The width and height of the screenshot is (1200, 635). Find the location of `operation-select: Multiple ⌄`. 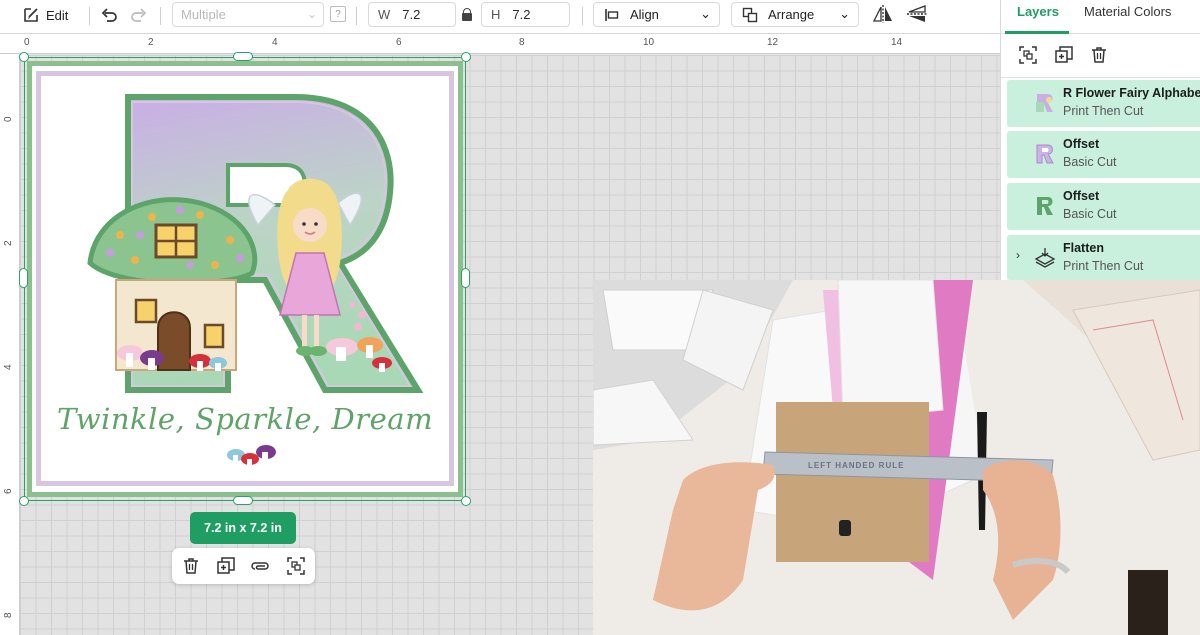

operation-select: Multiple ⌄ is located at coordinates (248, 14).